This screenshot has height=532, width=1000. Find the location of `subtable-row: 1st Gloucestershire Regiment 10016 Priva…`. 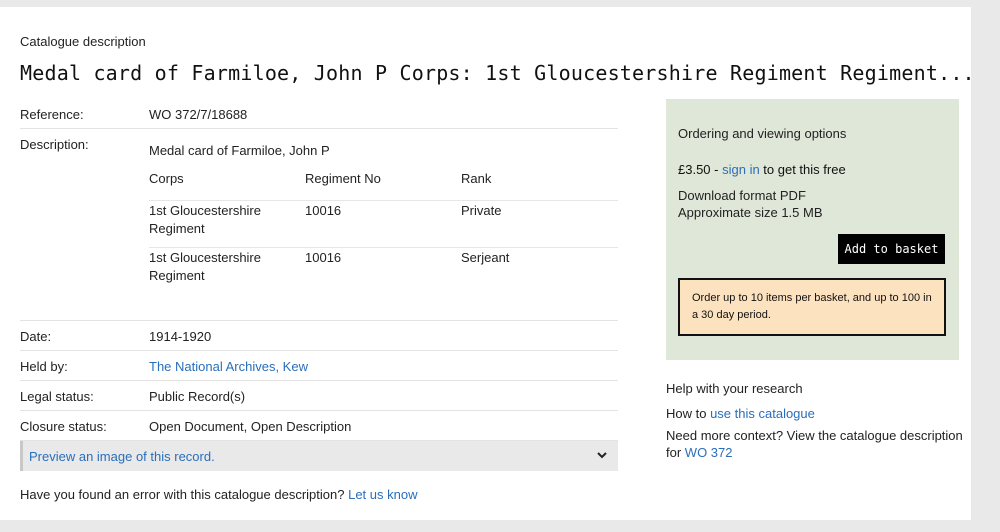

subtable-row: 1st Gloucestershire Regiment 10016 Priva… is located at coordinates (383, 224).